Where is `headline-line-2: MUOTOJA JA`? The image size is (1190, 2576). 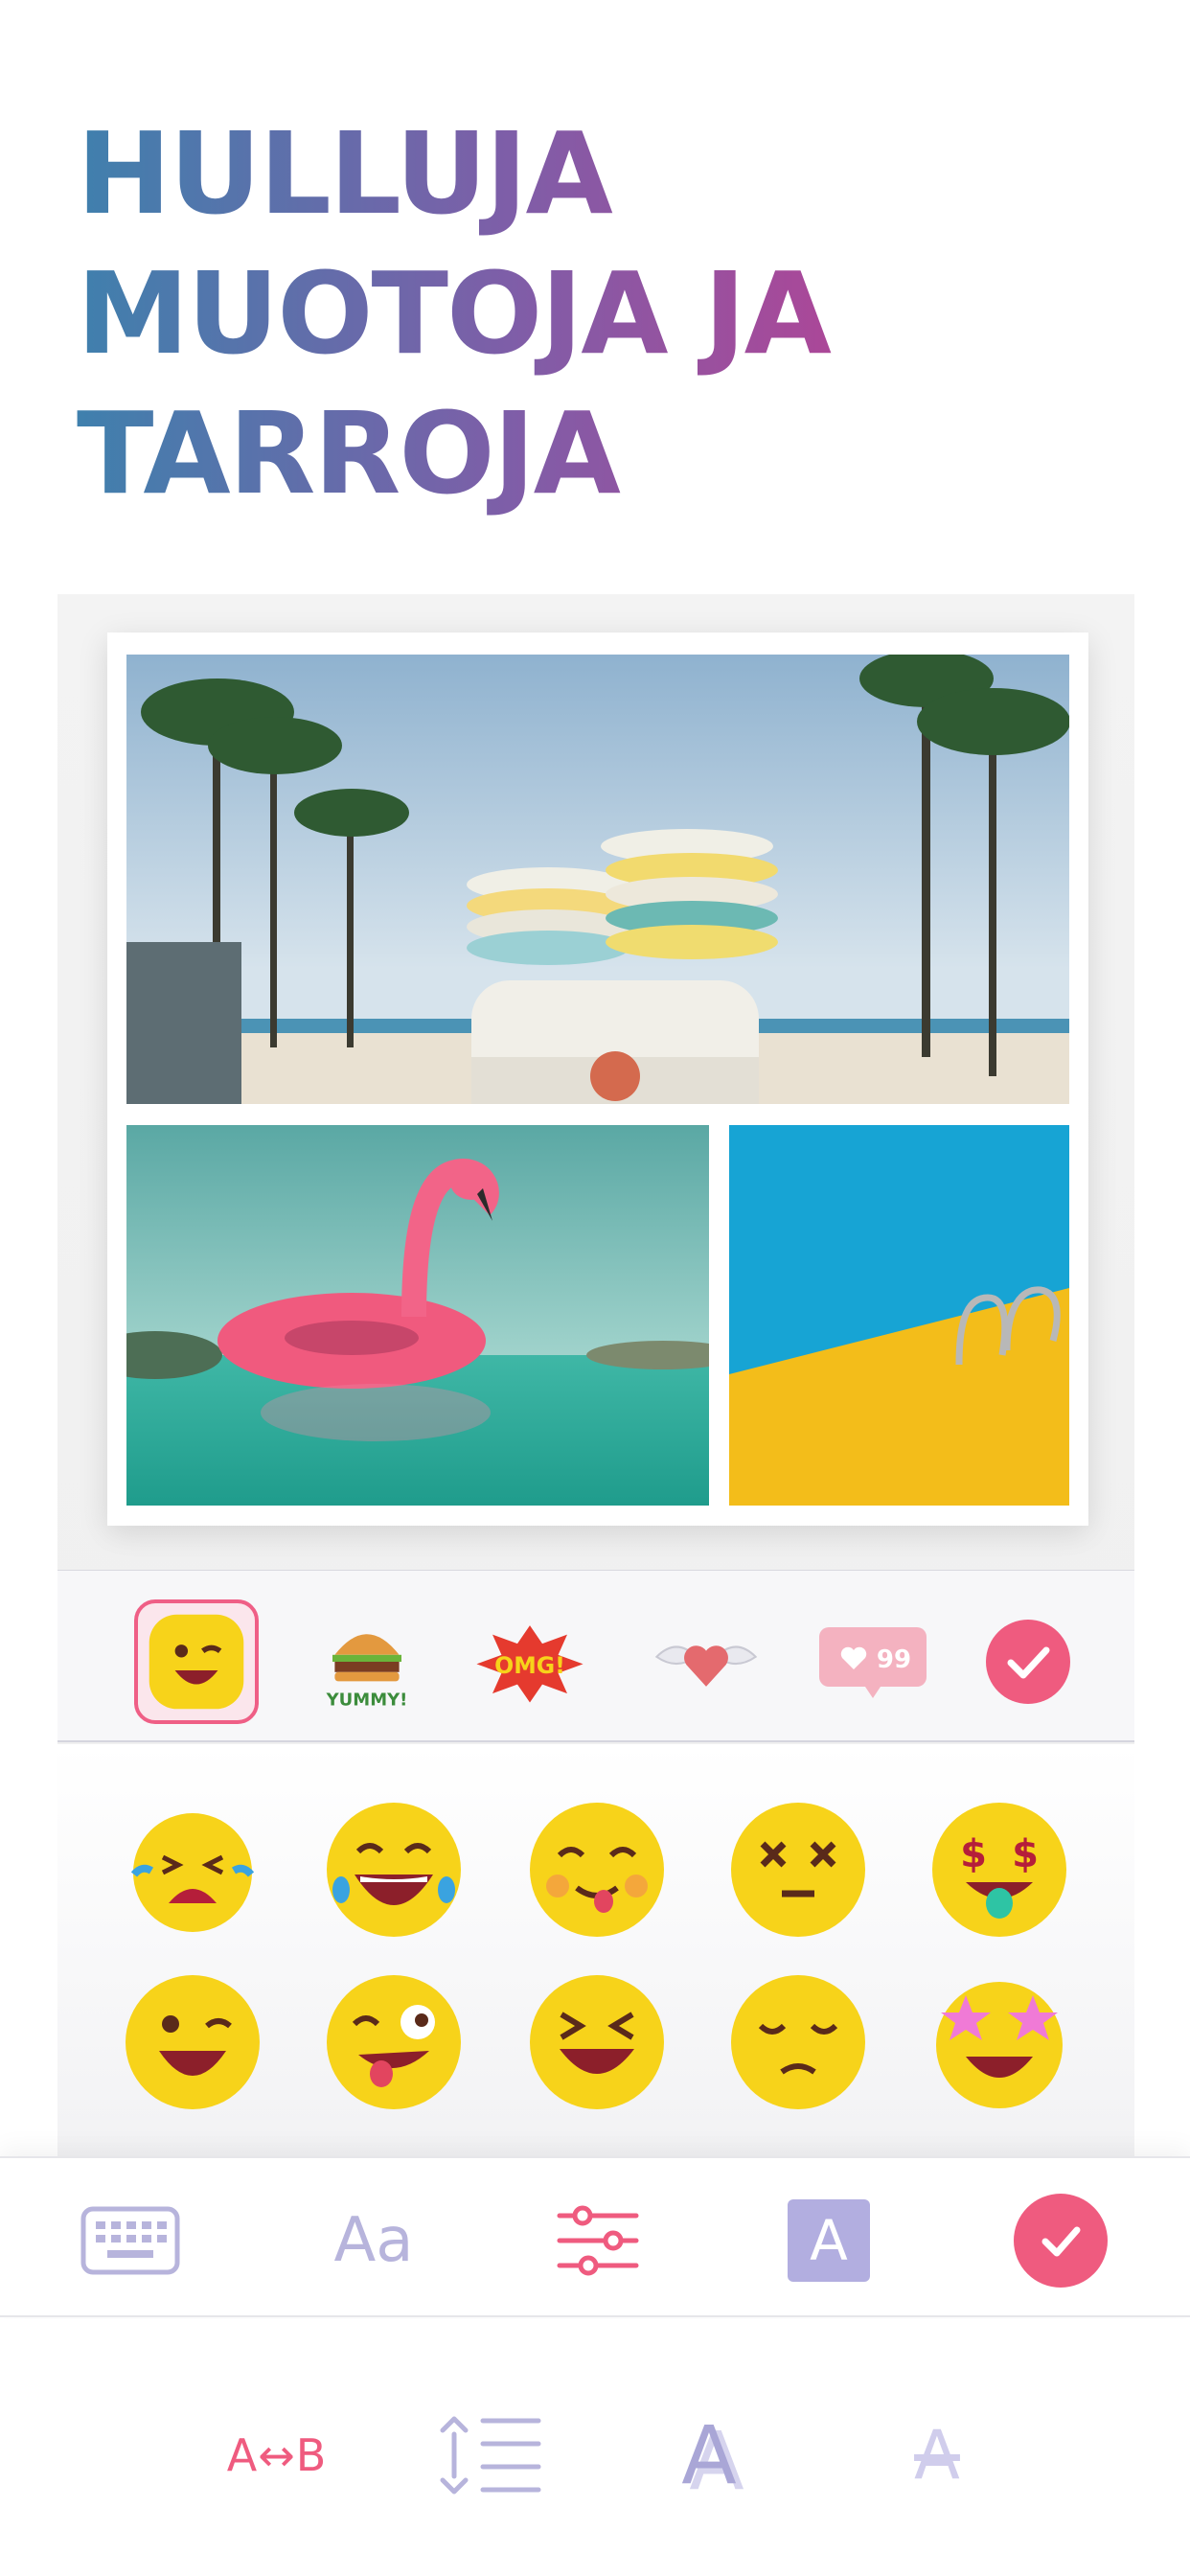
headline-line-2: MUOTOJA JA is located at coordinates (453, 313).